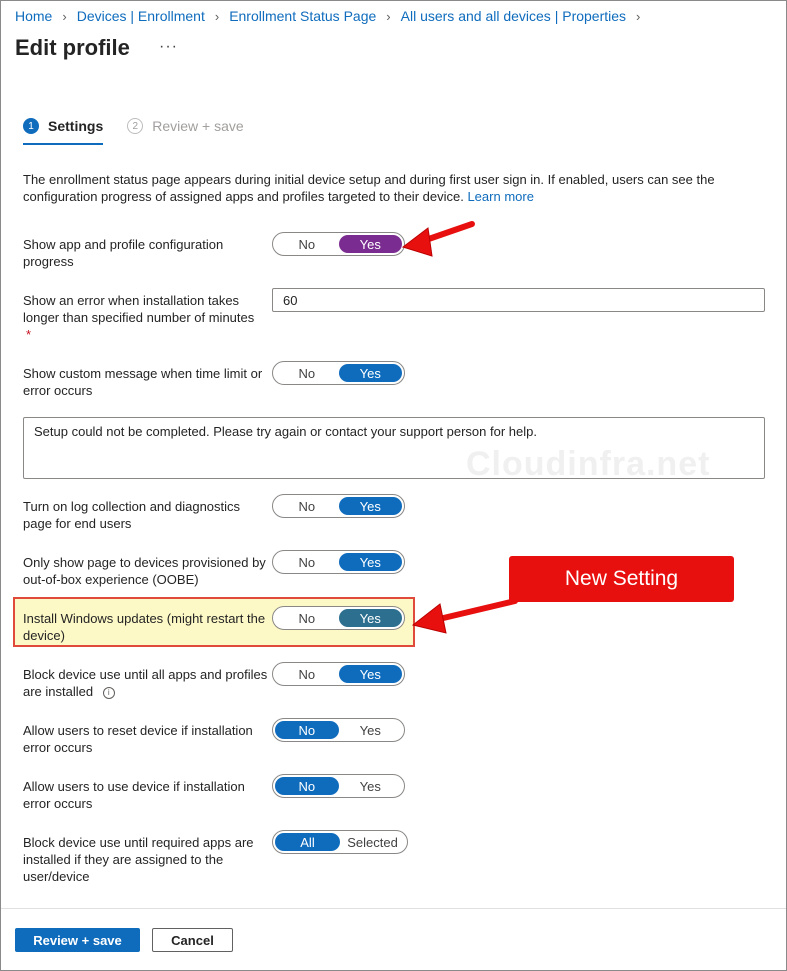 The width and height of the screenshot is (787, 971). I want to click on new-setting-callout: New Setting, so click(621, 579).